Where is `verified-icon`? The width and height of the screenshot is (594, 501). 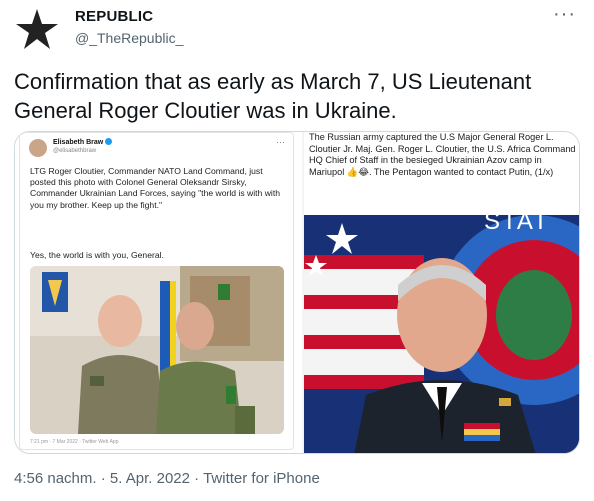 verified-icon is located at coordinates (109, 141).